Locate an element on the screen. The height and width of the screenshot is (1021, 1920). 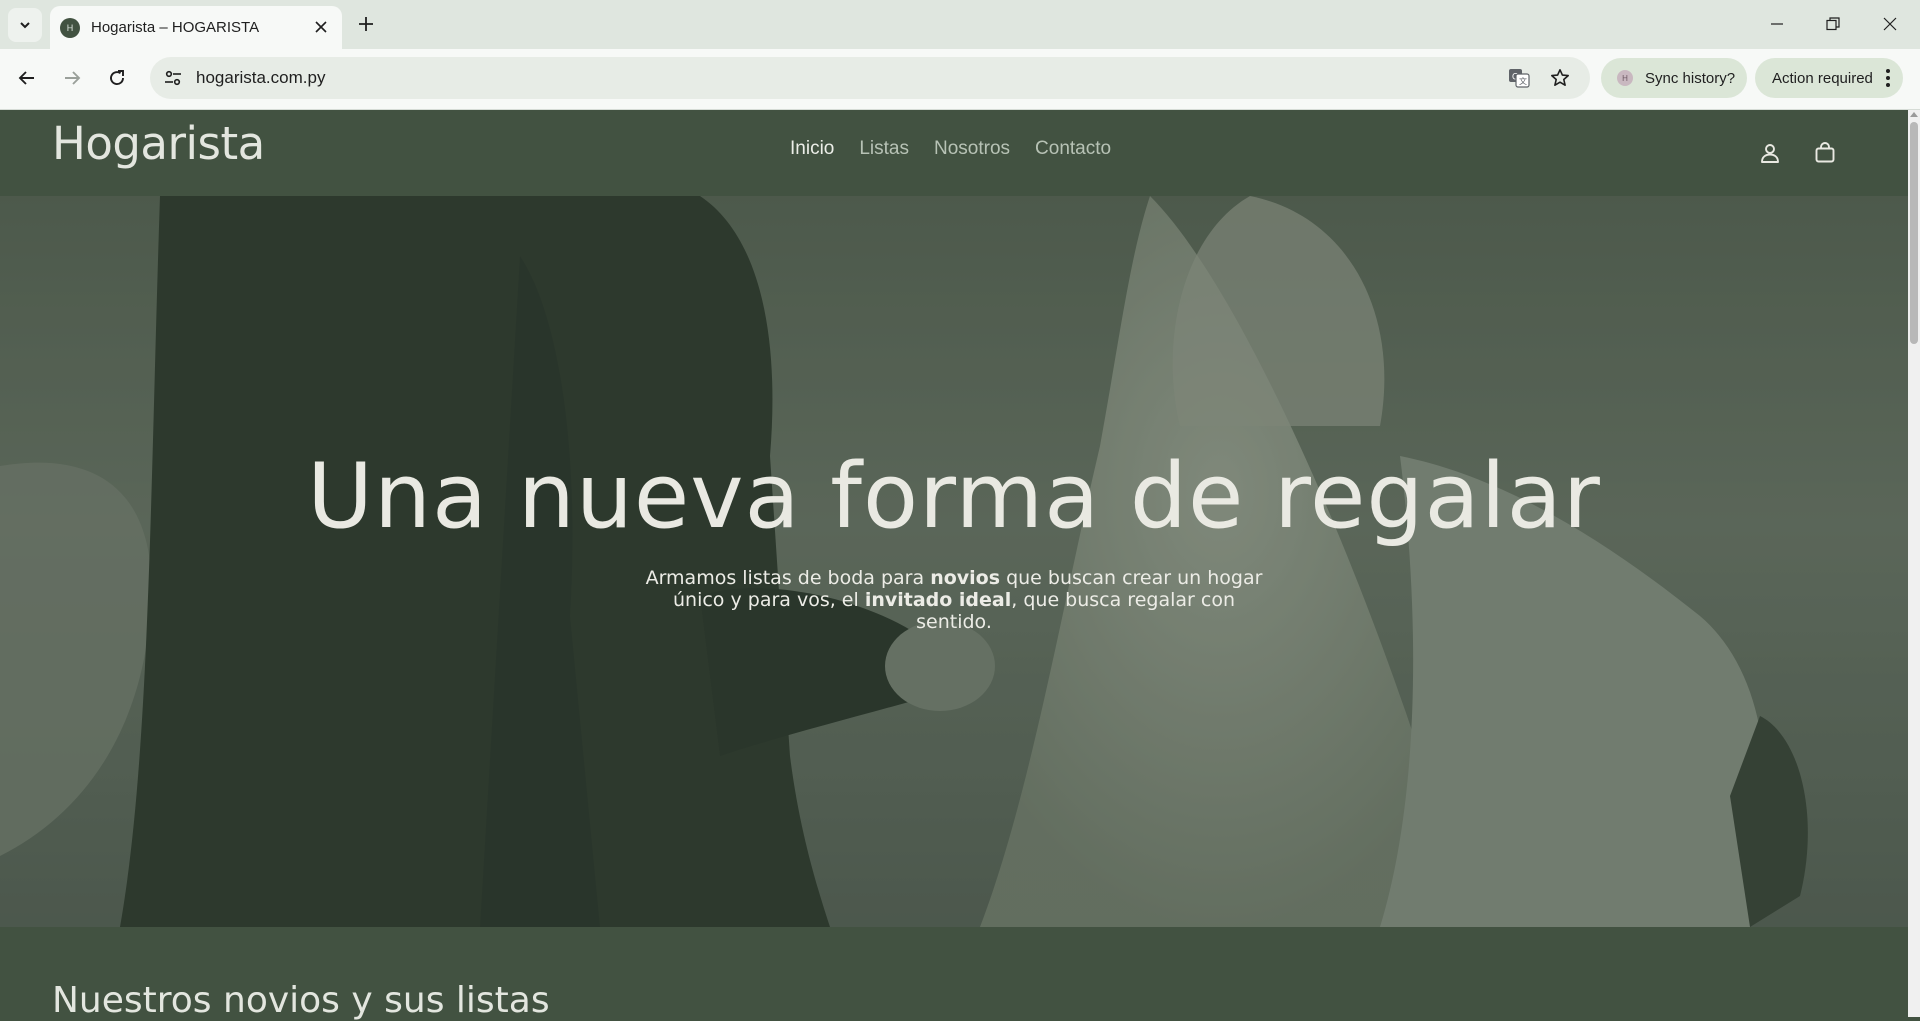
nav-link-listas: Listas is located at coordinates (884, 149).